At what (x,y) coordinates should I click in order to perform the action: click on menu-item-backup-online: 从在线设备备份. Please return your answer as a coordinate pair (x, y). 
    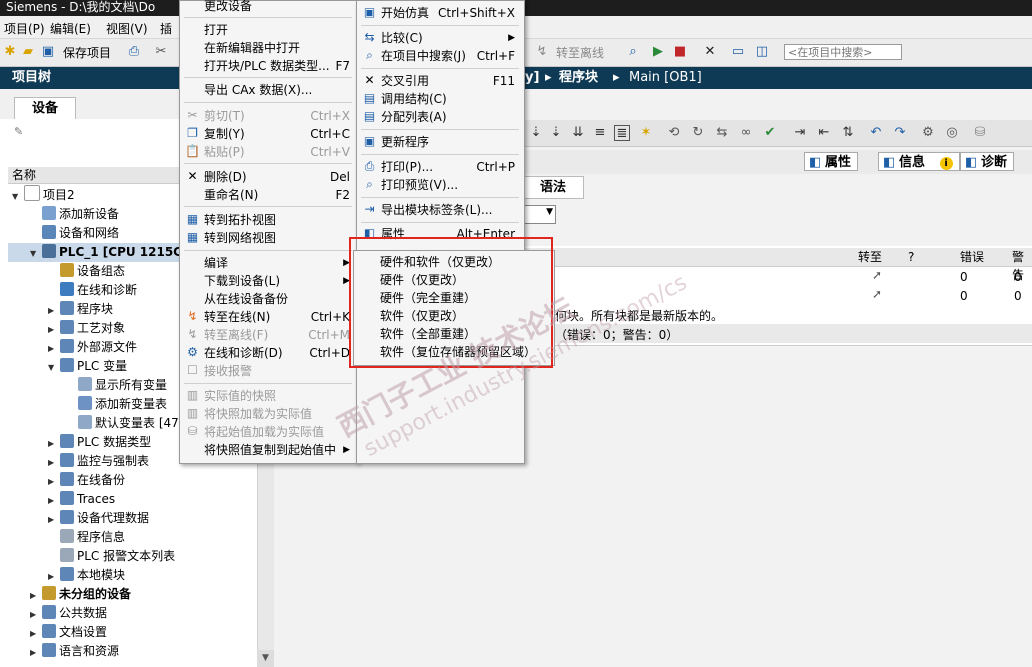
    Looking at the image, I should click on (277, 299).